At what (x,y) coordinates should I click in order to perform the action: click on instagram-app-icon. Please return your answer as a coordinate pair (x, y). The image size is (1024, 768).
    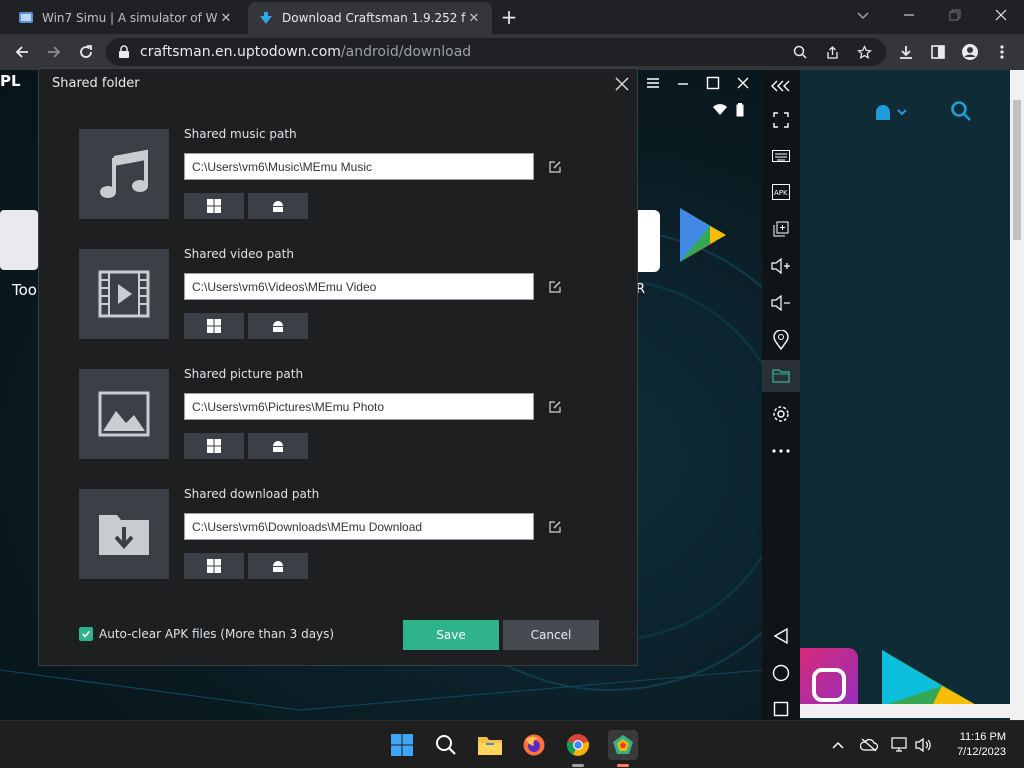
    Looking at the image, I should click on (829, 678).